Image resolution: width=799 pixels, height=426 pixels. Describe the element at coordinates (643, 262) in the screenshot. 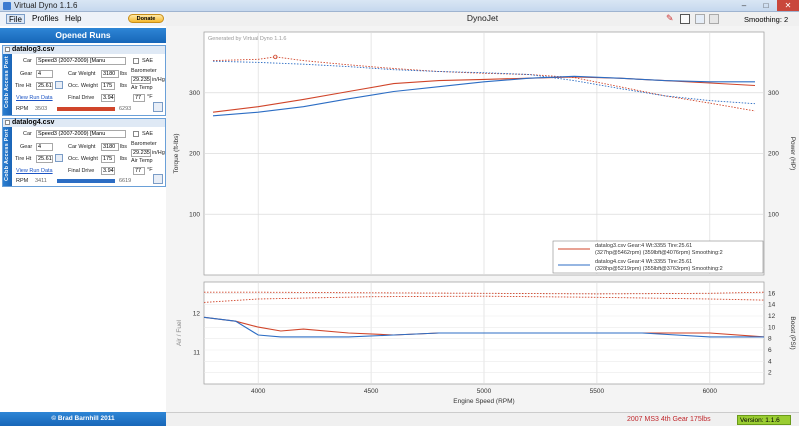

I see `legend-label: datalog4.csv Gear:4 Wt:3355 Tire:25.61` at that location.